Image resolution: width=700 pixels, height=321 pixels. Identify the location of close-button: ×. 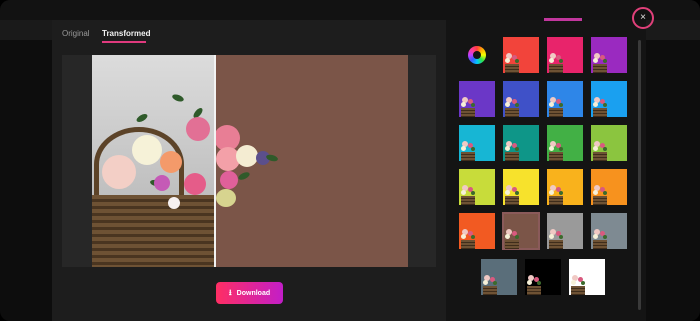
(643, 18).